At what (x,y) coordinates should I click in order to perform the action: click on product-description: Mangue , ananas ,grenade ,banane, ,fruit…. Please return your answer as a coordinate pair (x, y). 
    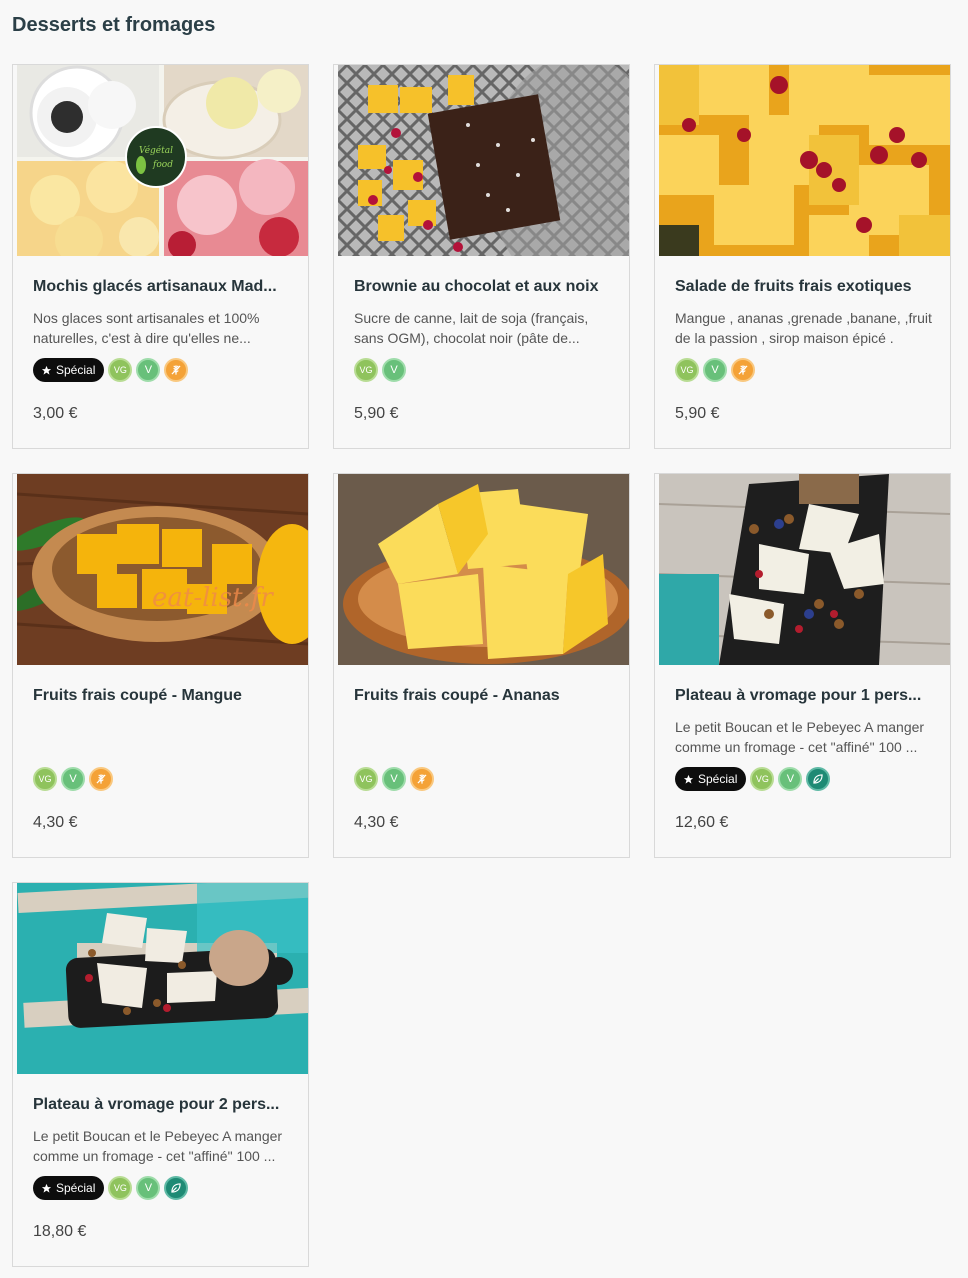
    Looking at the image, I should click on (803, 328).